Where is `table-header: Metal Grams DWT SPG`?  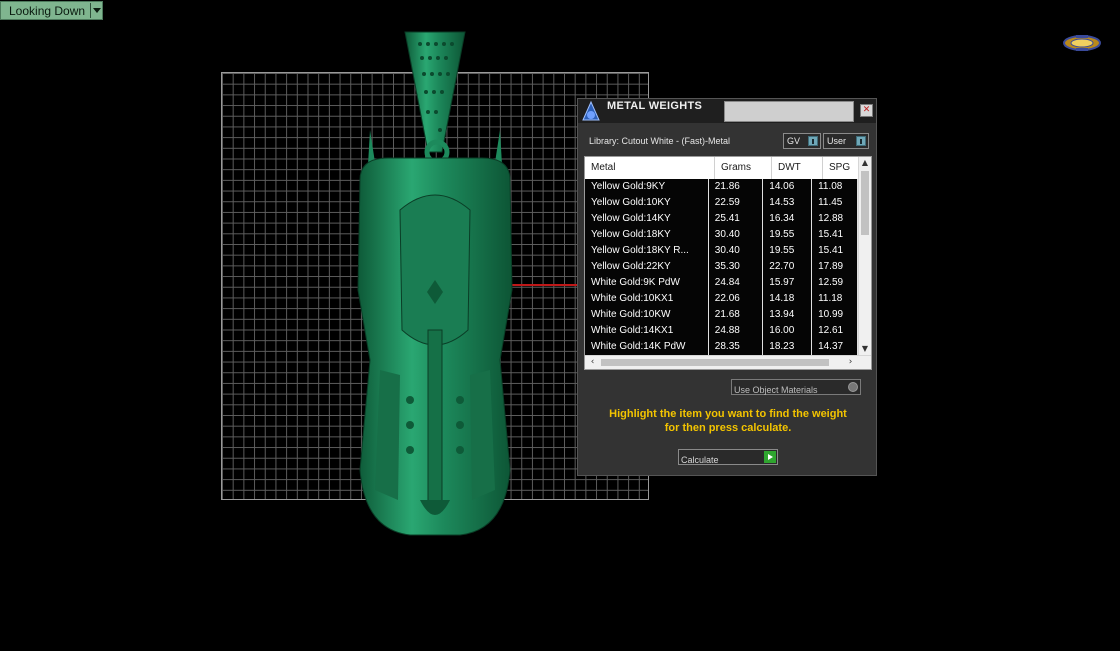 table-header: Metal Grams DWT SPG is located at coordinates (728, 168).